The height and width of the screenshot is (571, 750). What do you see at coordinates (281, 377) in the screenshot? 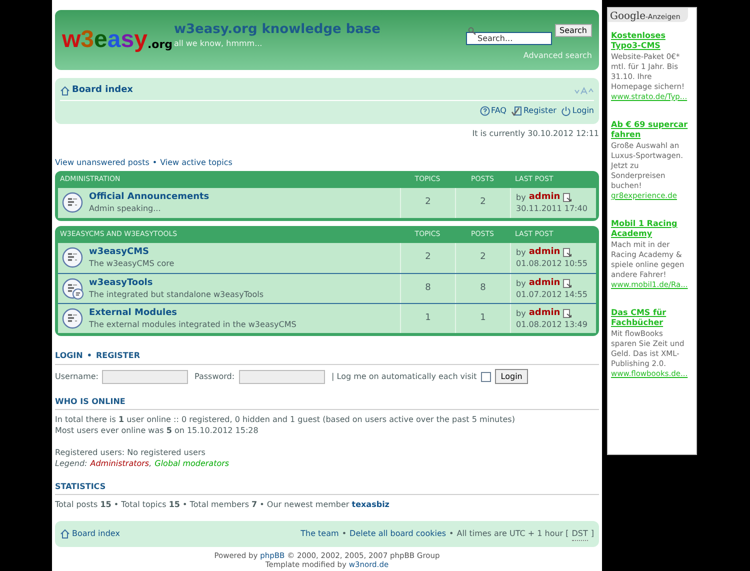
I see `password-field` at bounding box center [281, 377].